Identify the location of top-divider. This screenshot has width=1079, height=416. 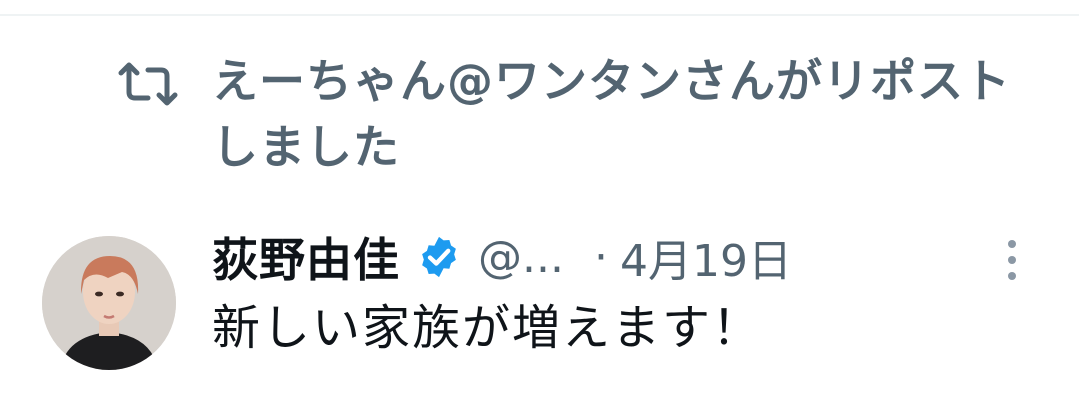
(539, 15).